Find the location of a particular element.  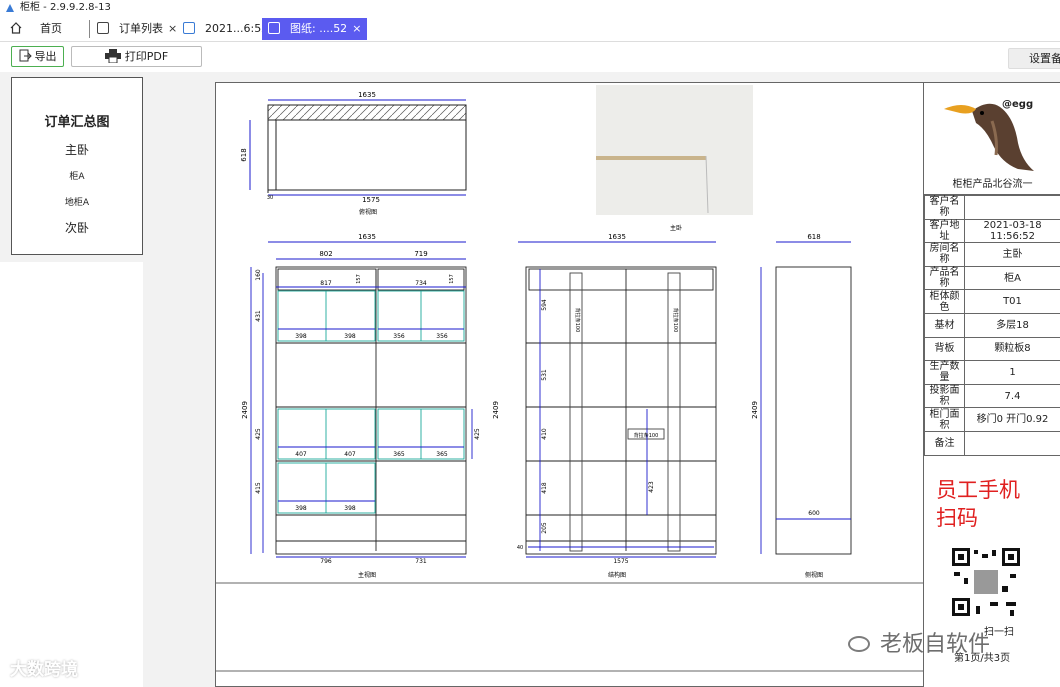

info-row: 备注 is located at coordinates (992, 443).